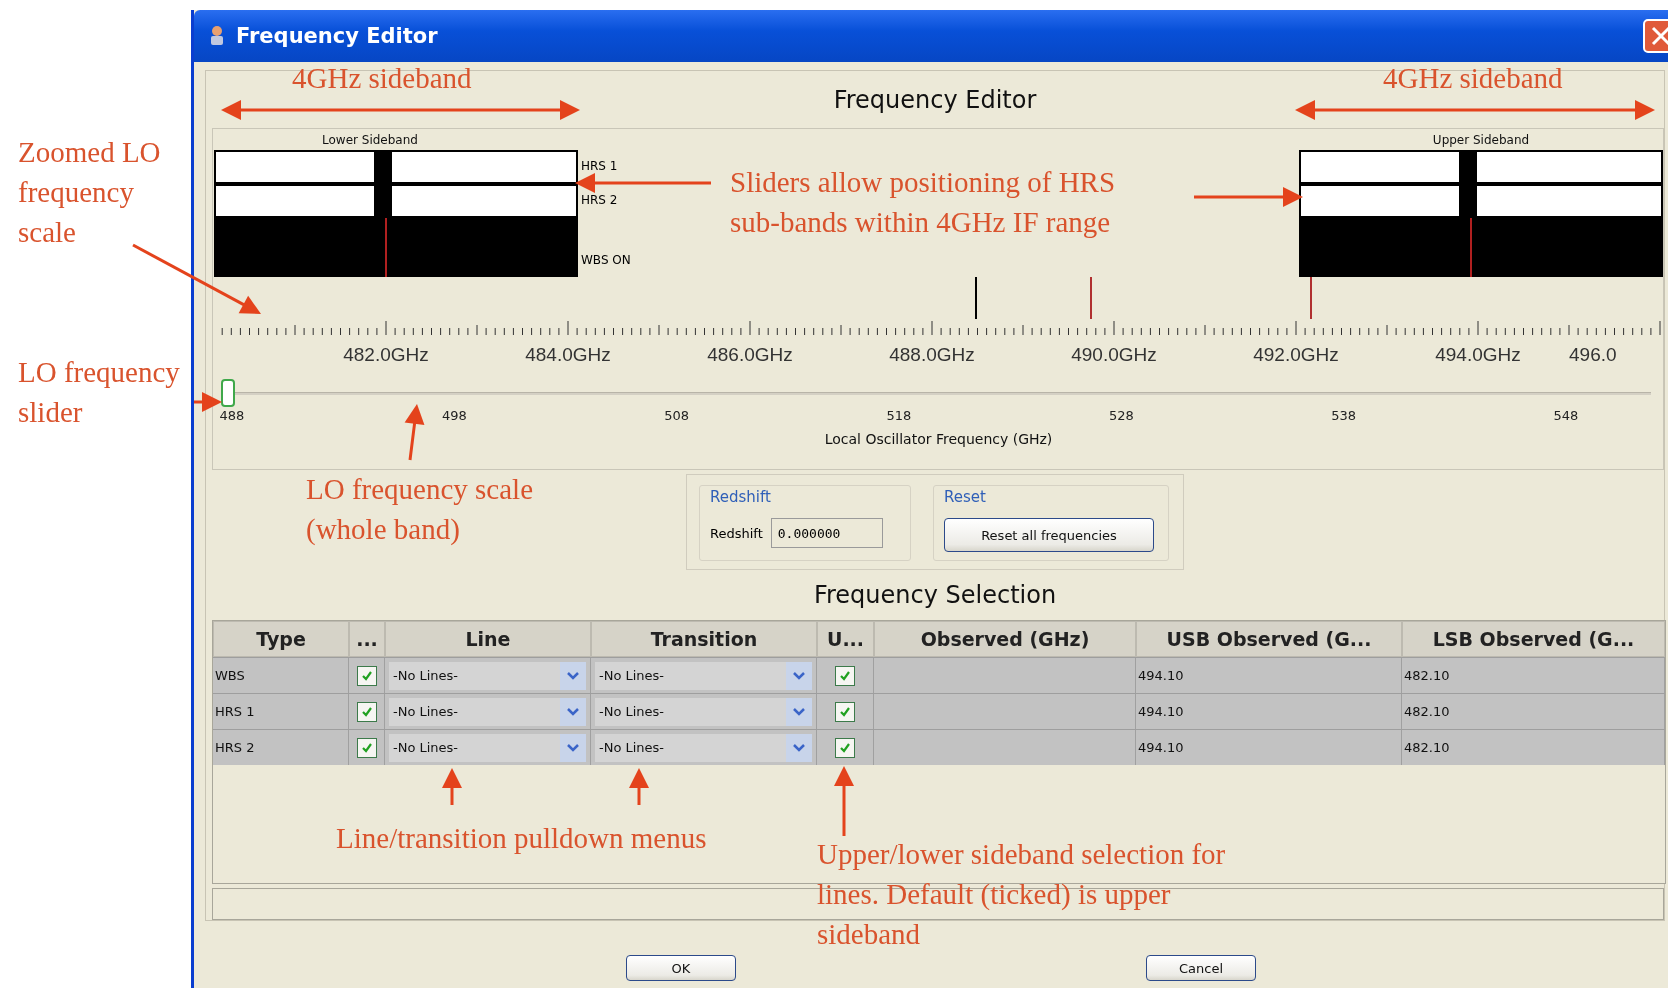 This screenshot has width=1668, height=988. Describe the element at coordinates (1481, 140) in the screenshot. I see `sideband-title: Upper Sideband` at that location.